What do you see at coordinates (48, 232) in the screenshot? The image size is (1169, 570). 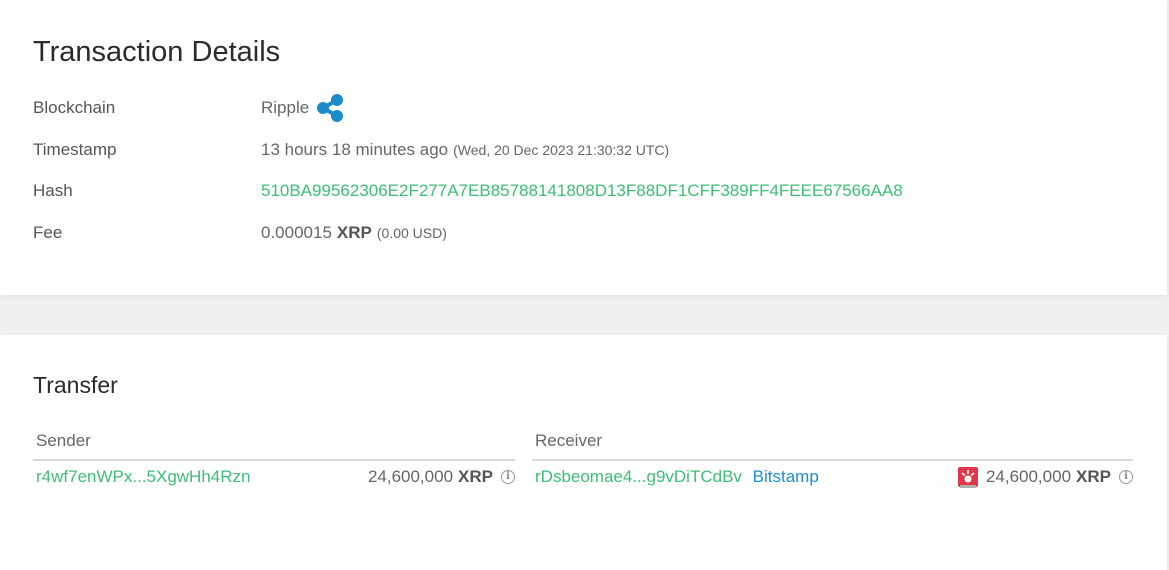 I see `fee-label: Fee` at bounding box center [48, 232].